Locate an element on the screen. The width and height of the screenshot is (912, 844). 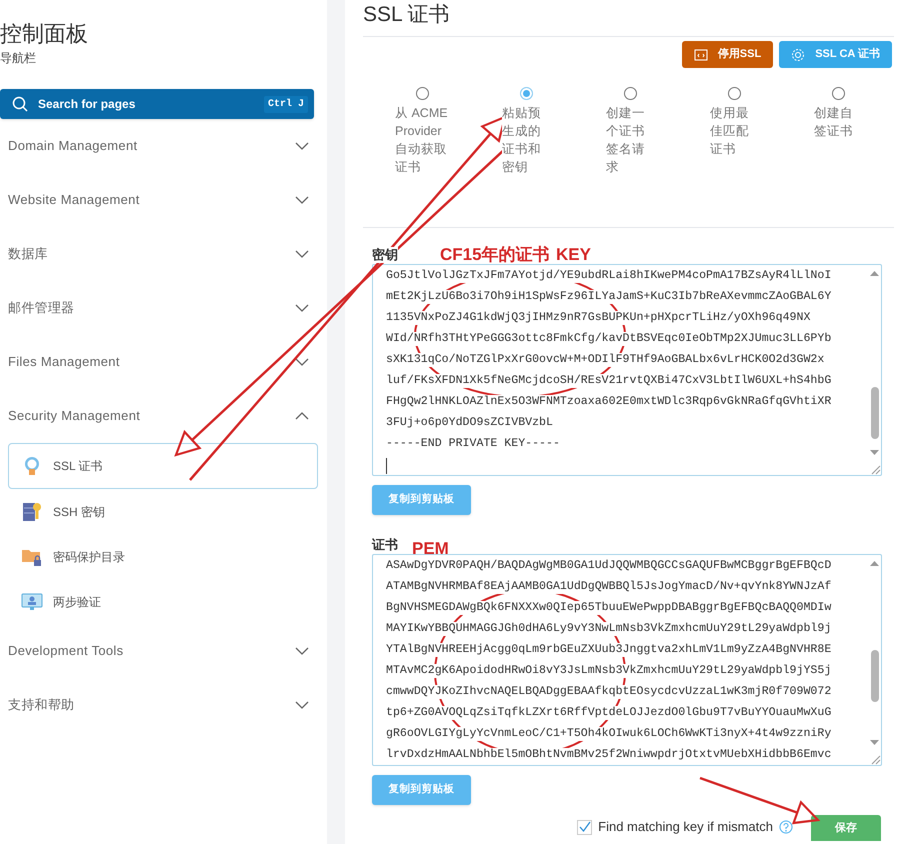
nav-item: SSL 证书 is located at coordinates (163, 466).